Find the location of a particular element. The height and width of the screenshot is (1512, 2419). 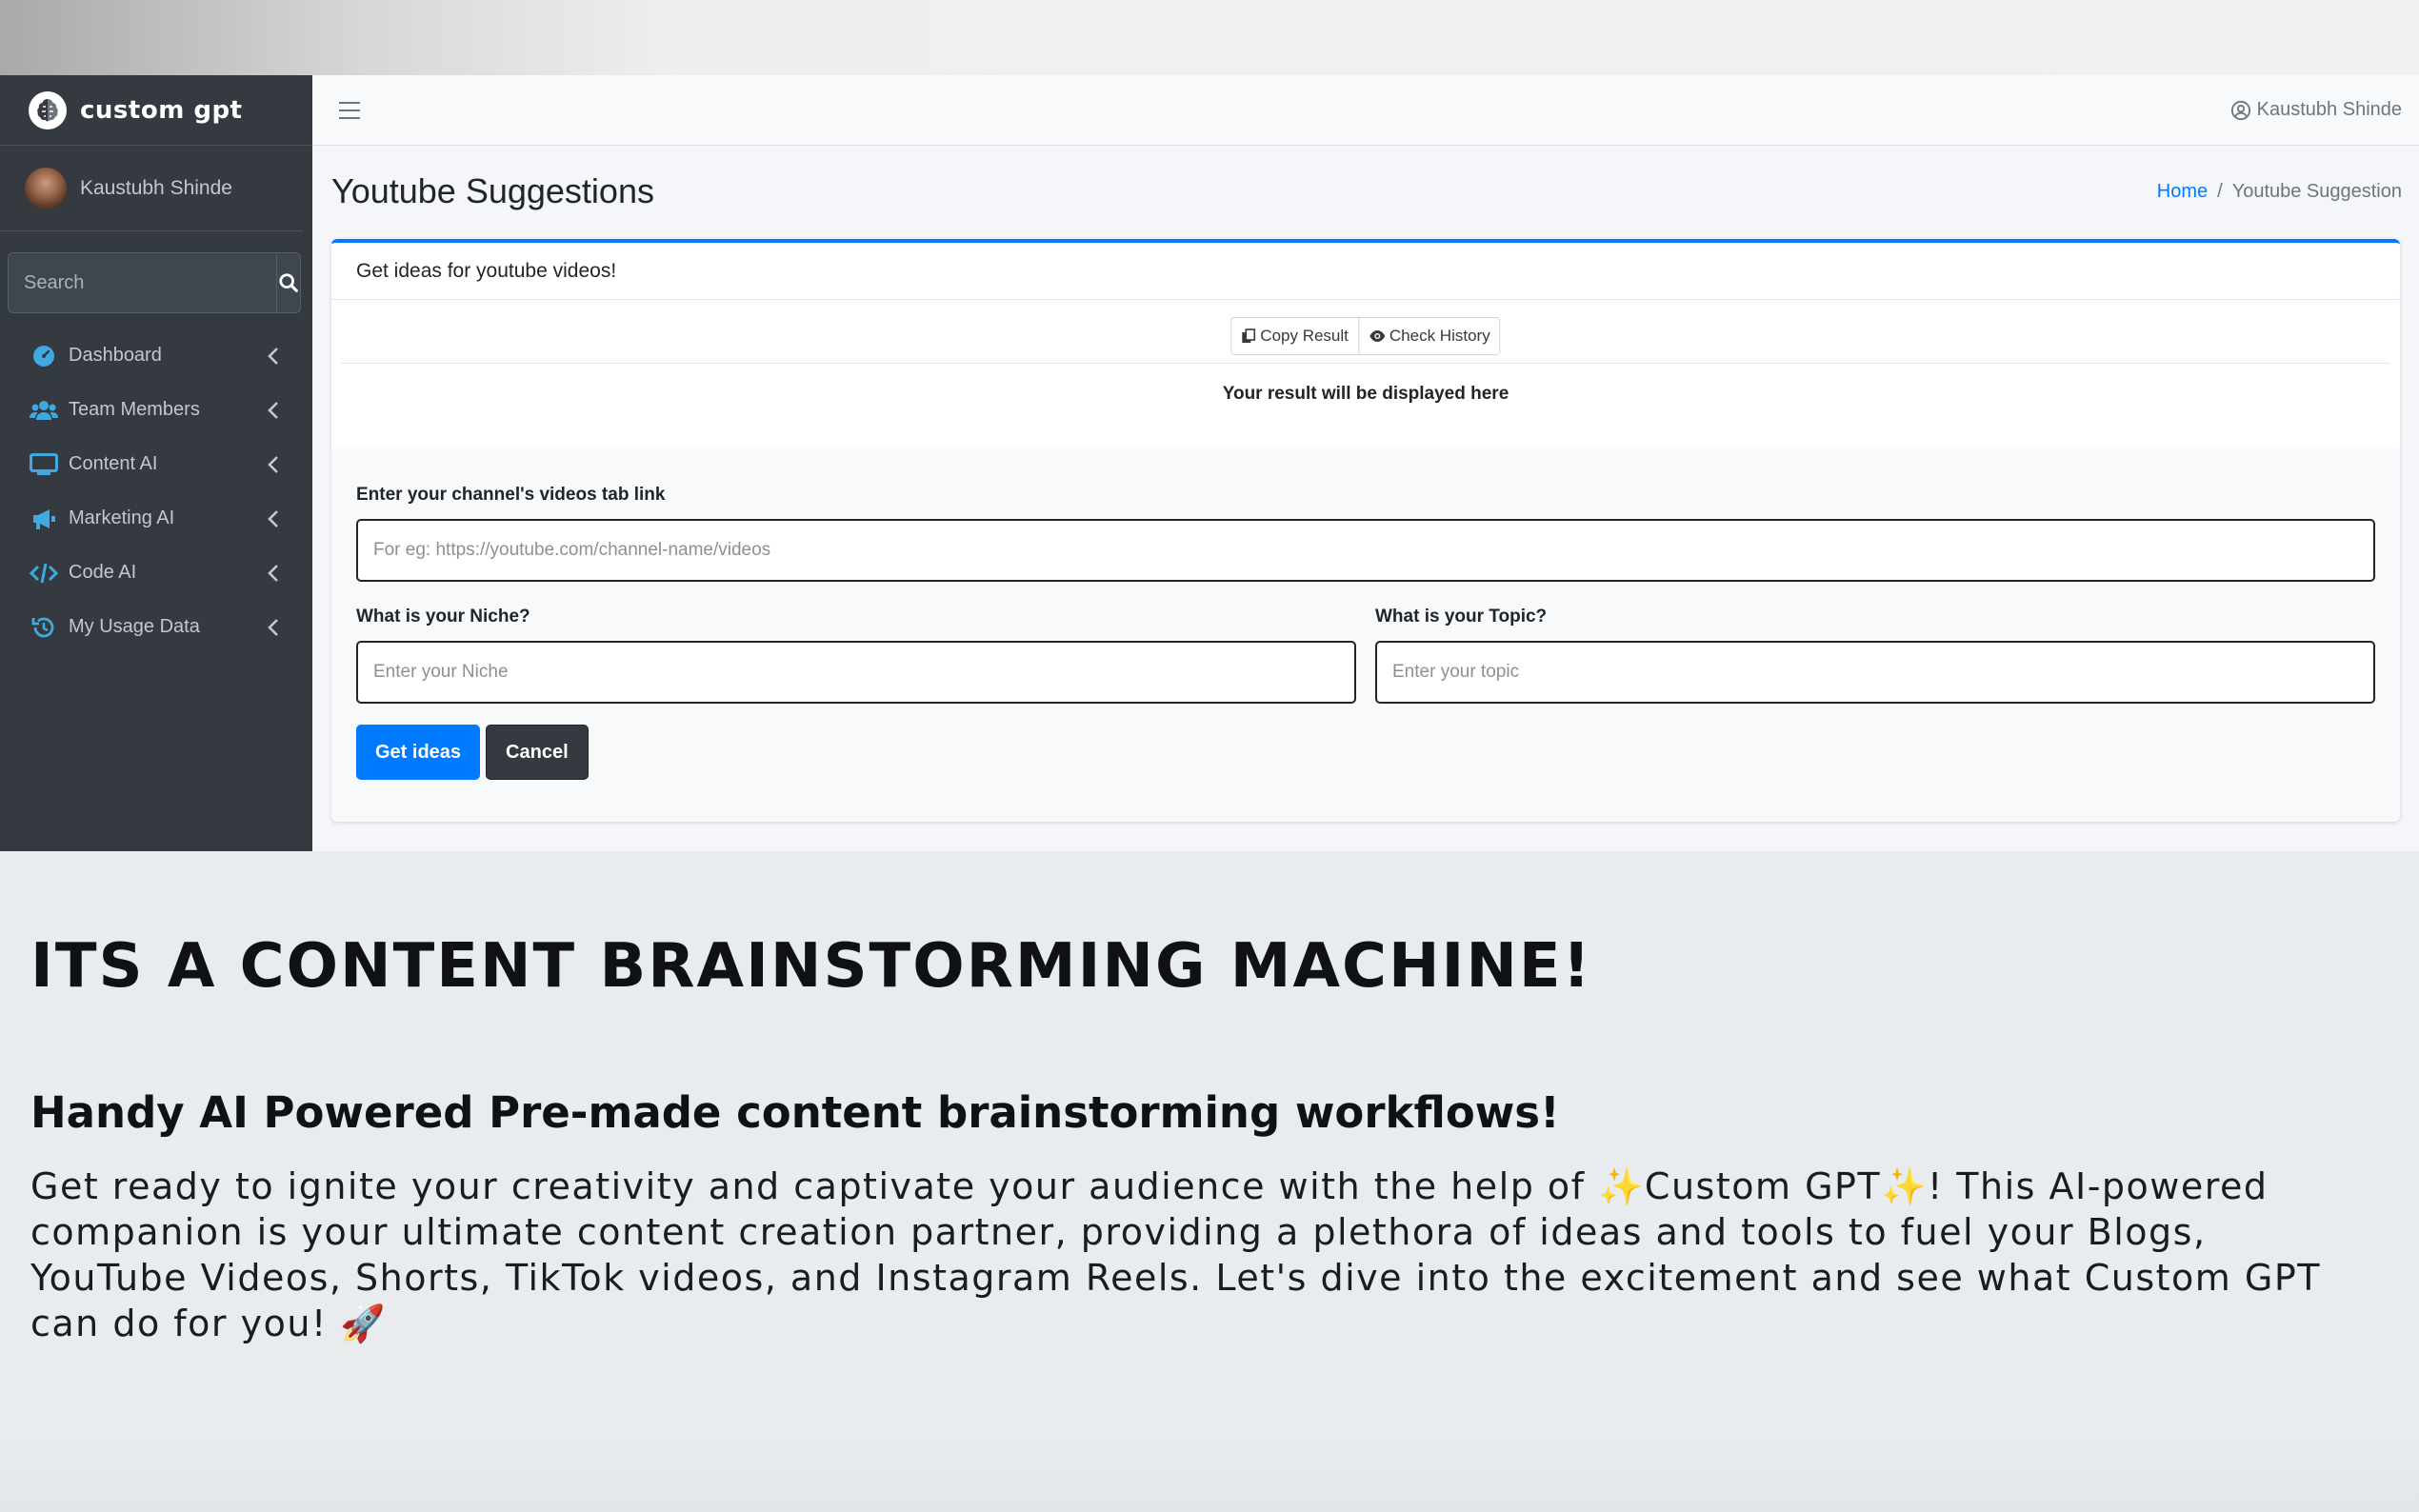

sidebar-search is located at coordinates (154, 282).